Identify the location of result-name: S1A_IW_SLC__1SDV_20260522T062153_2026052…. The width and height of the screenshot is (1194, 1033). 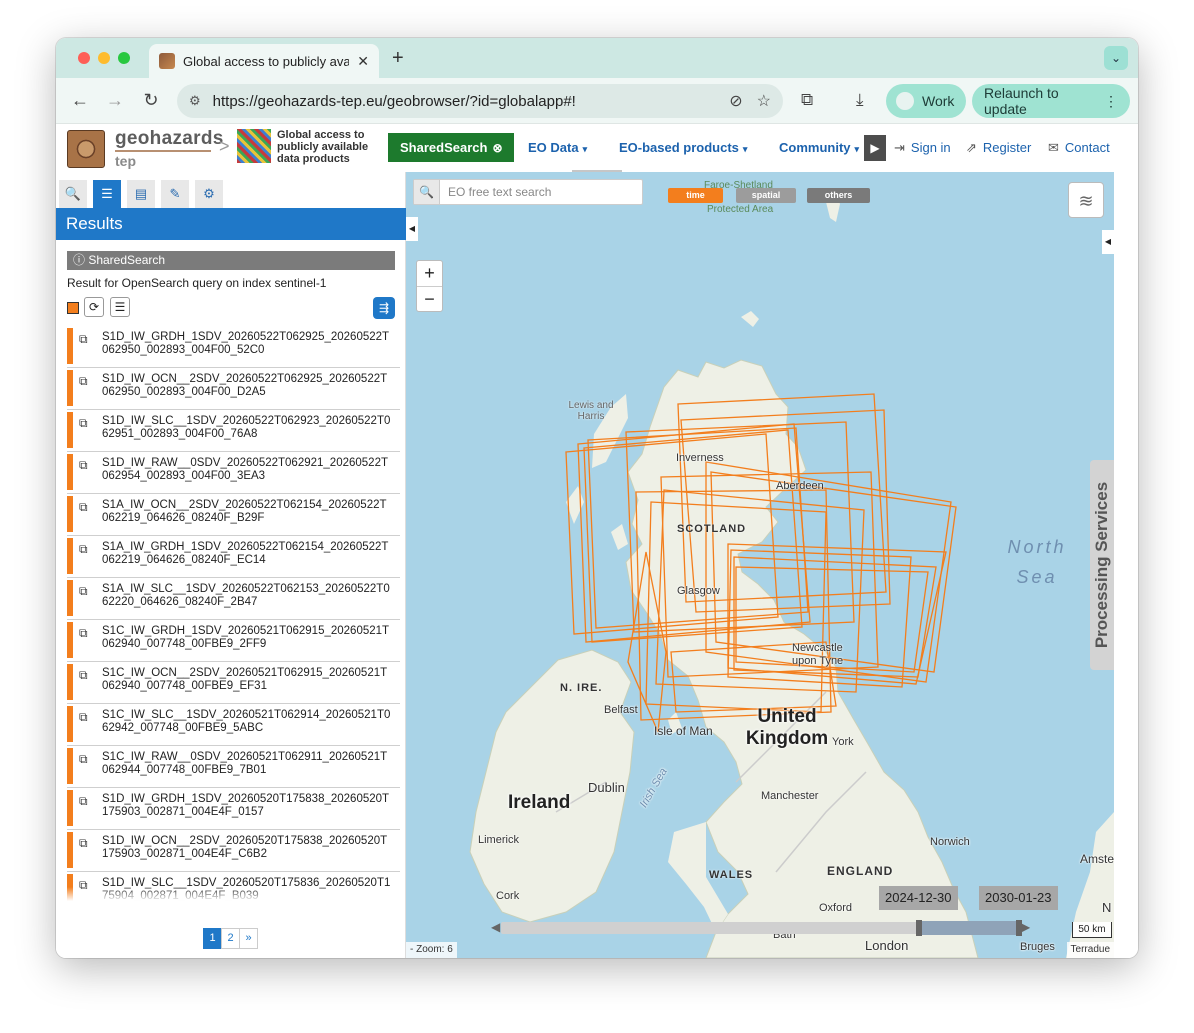
(241, 596).